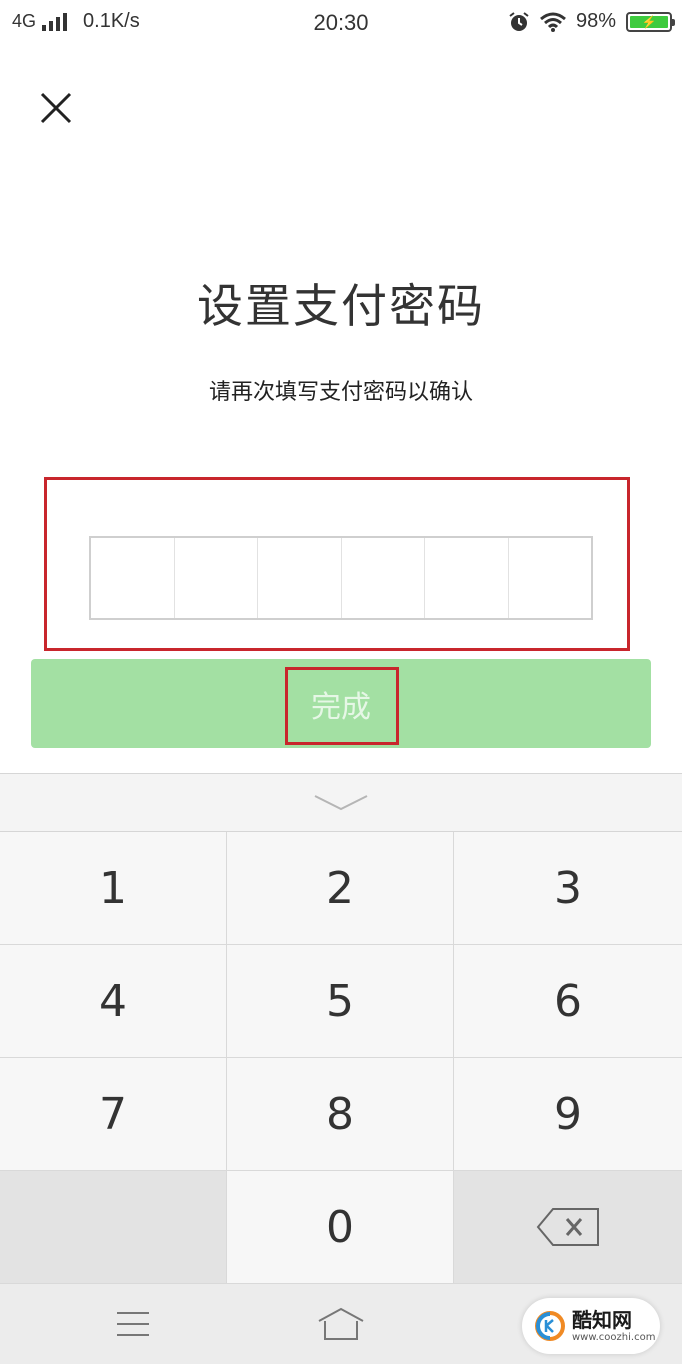  What do you see at coordinates (340, 1114) in the screenshot?
I see `key-8: 8` at bounding box center [340, 1114].